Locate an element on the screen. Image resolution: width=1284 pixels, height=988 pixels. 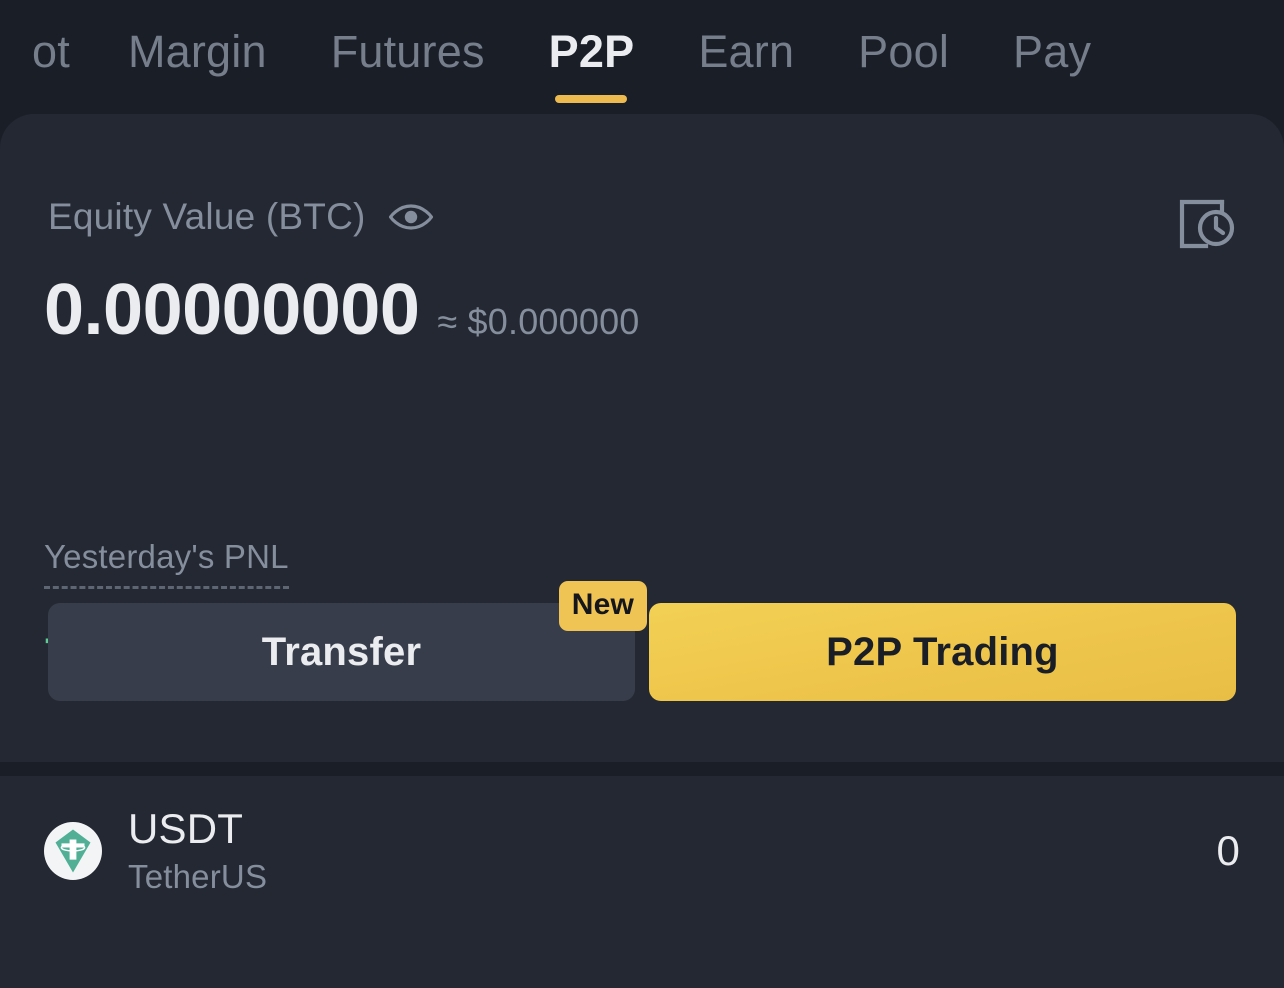
tab-pool: Pool is located at coordinates (903, 62).